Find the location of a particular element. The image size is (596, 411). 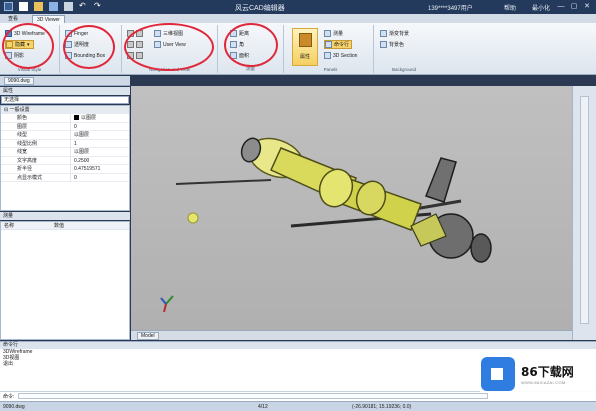

section-icon is located at coordinates (327, 55).